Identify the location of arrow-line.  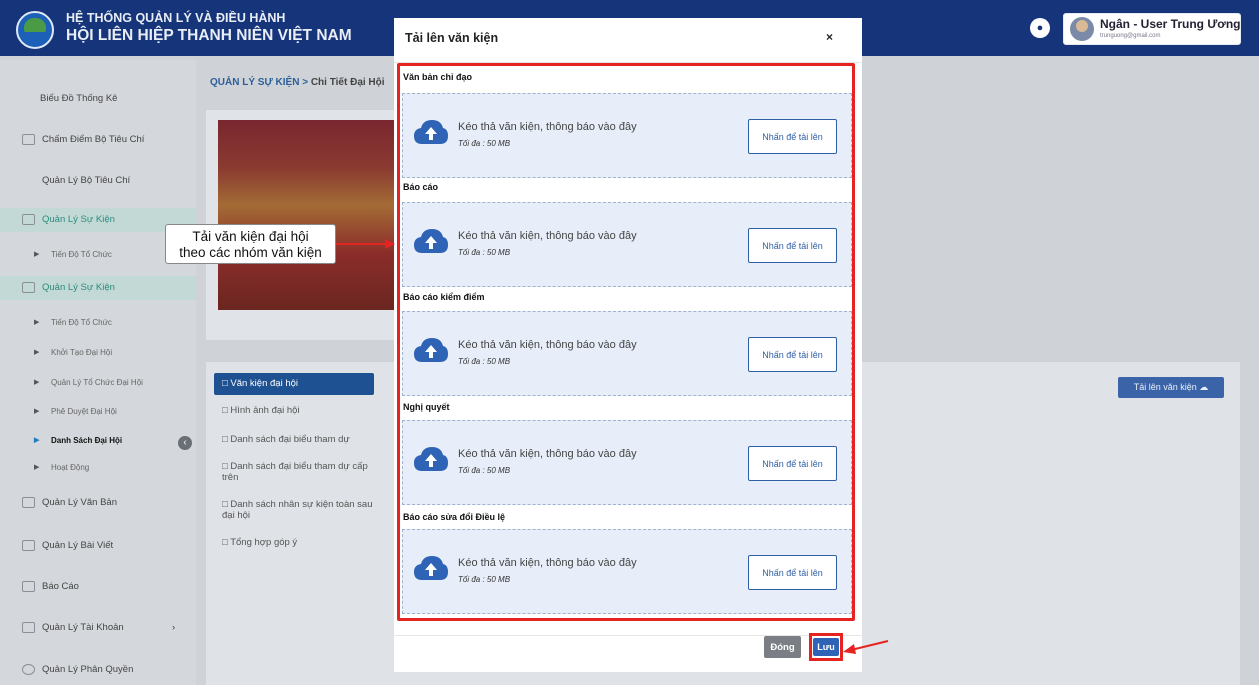
(869, 645).